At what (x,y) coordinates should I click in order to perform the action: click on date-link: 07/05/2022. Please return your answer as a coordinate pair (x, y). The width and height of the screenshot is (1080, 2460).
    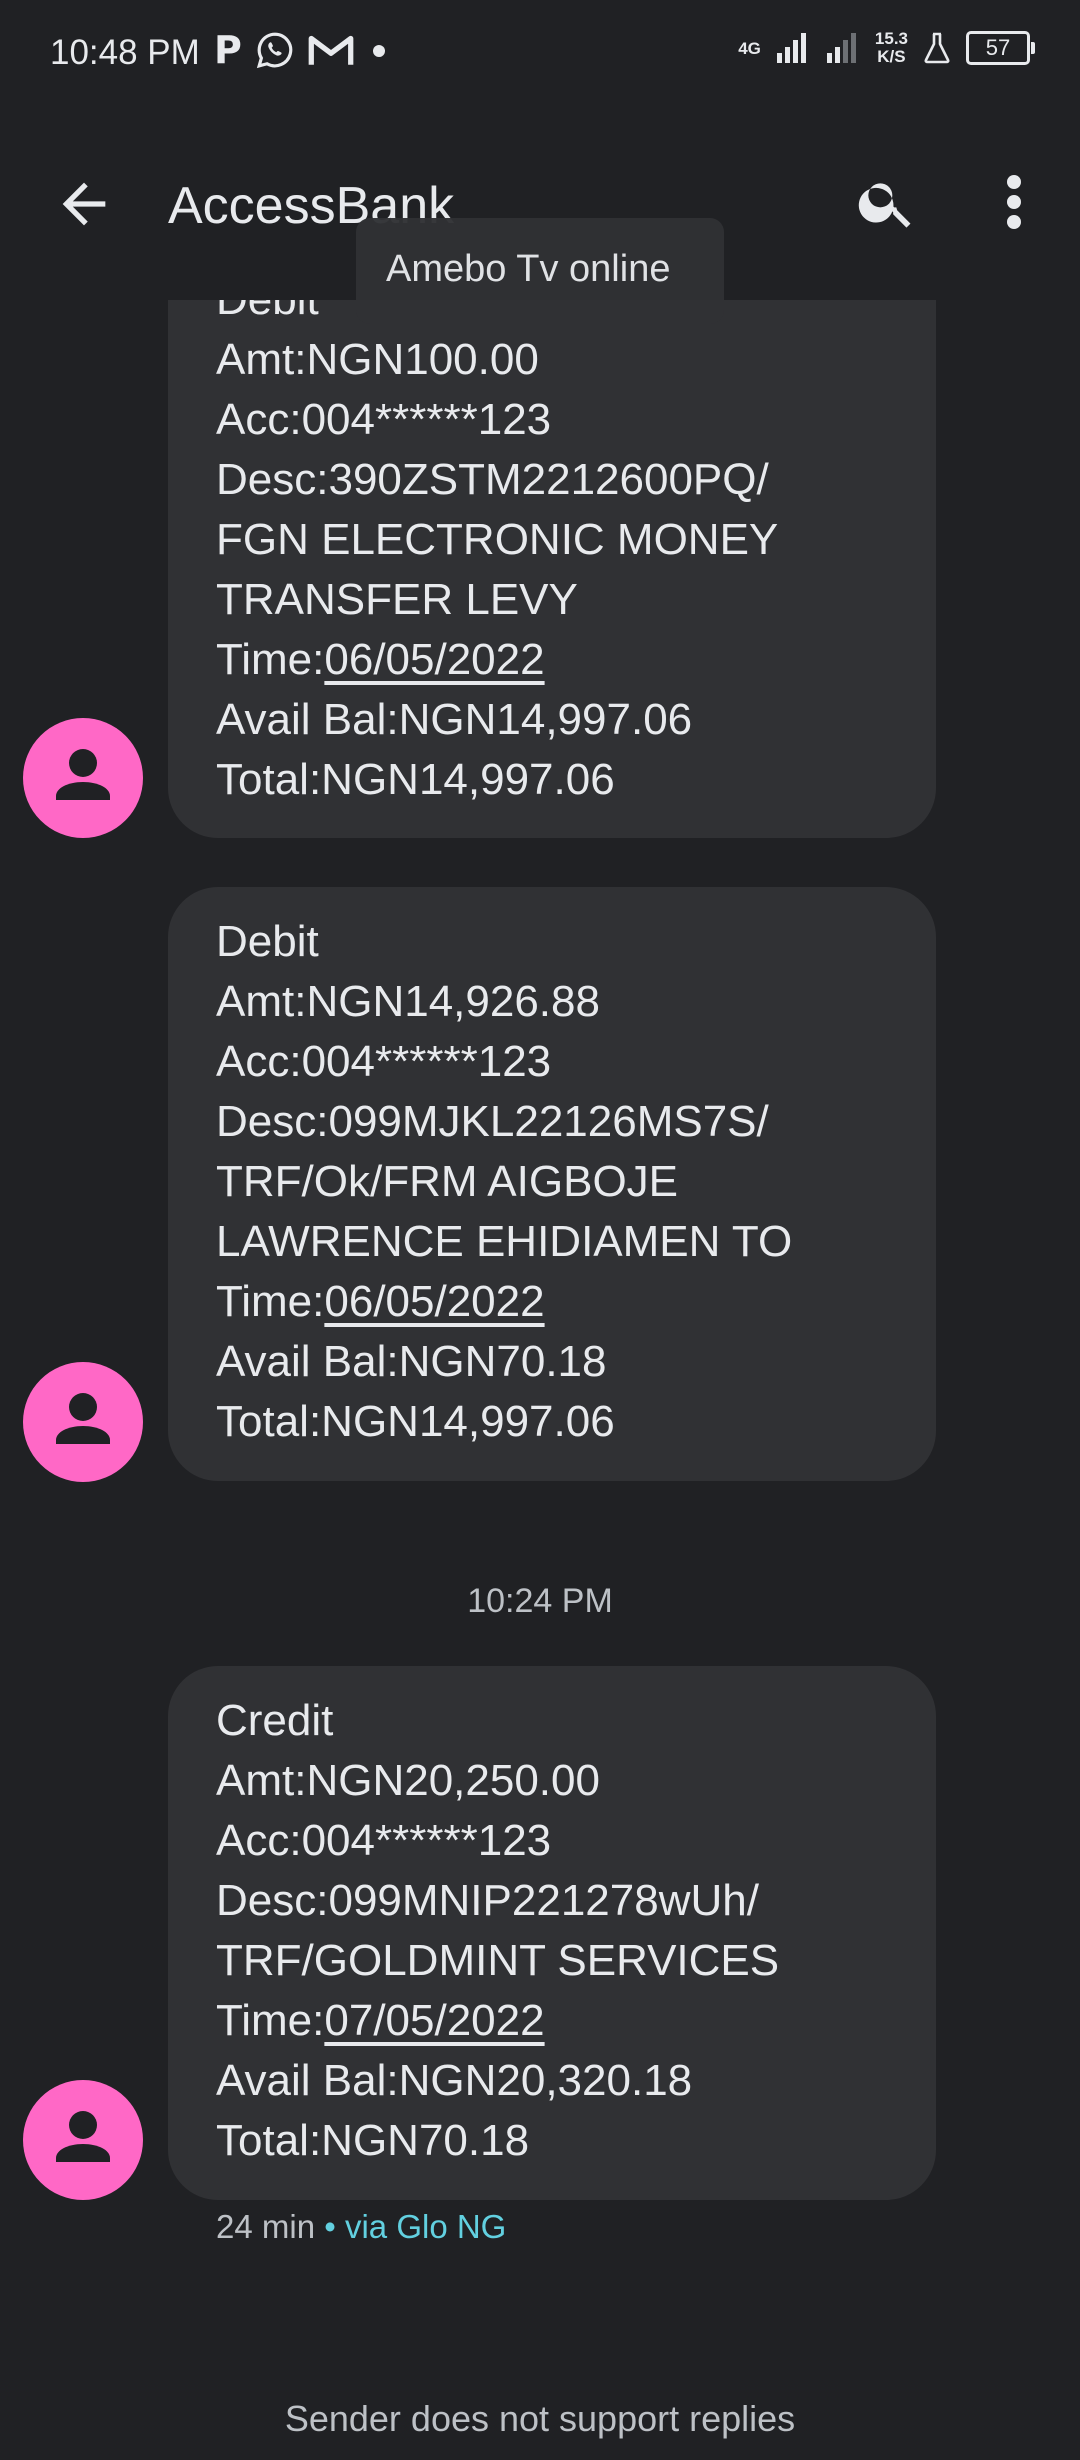
    Looking at the image, I should click on (434, 2020).